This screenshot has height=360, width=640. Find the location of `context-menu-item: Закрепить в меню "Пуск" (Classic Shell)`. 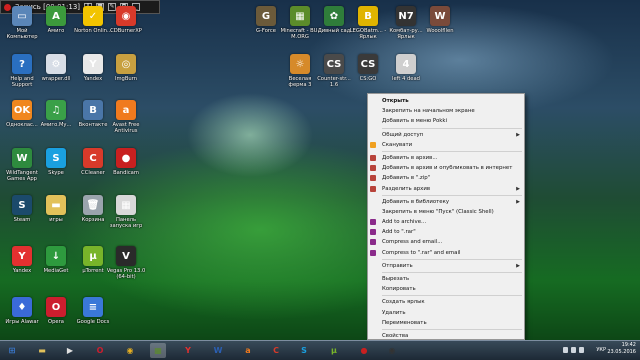

context-menu-item: Закрепить в меню "Пуск" (Classic Shell) is located at coordinates (446, 212).